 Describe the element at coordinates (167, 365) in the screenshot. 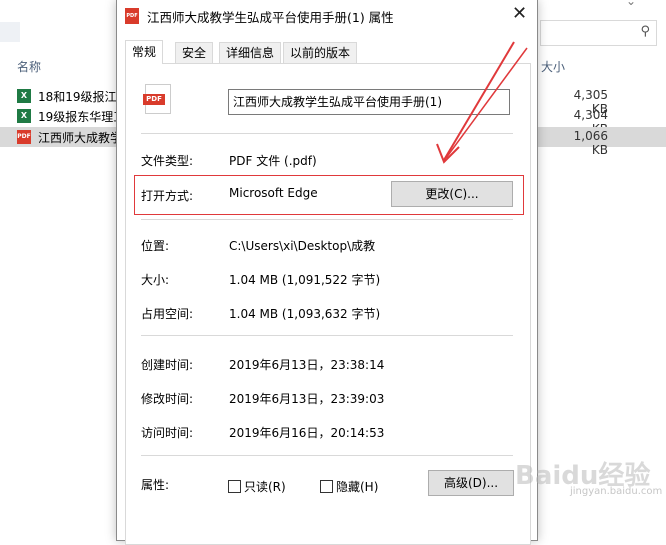

I see `created-label: 创建时间:` at that location.